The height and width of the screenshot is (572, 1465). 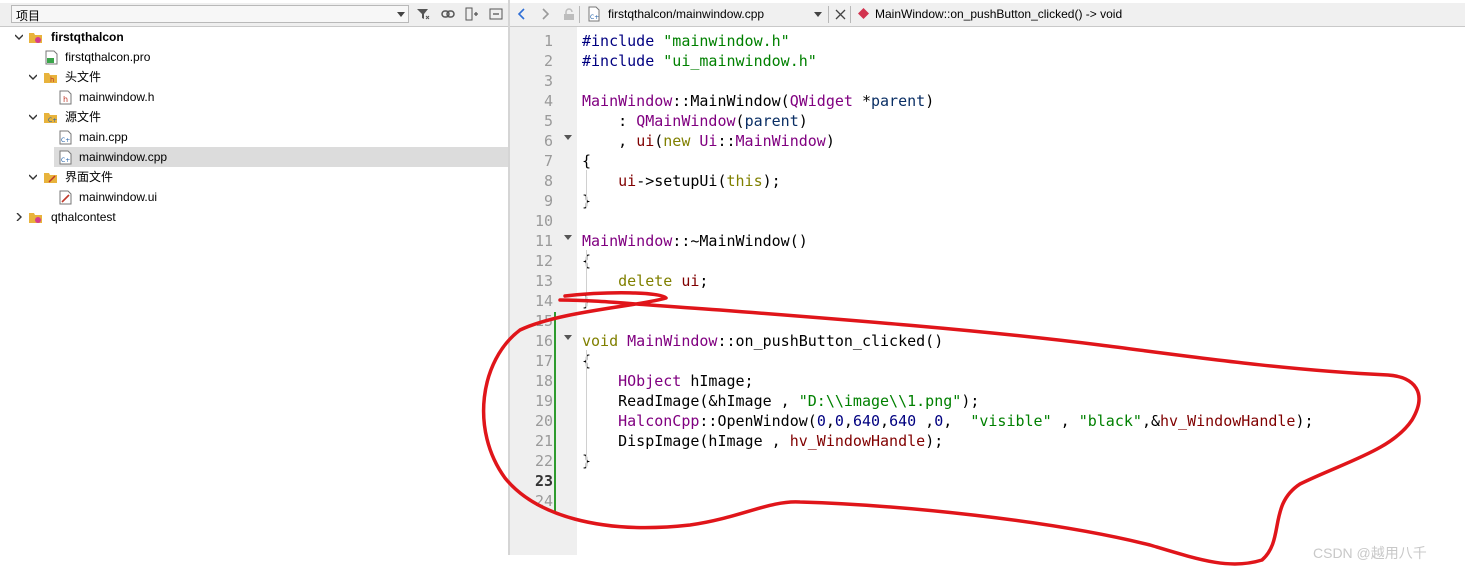 What do you see at coordinates (623, 61) in the screenshot?
I see `code-token: #include` at bounding box center [623, 61].